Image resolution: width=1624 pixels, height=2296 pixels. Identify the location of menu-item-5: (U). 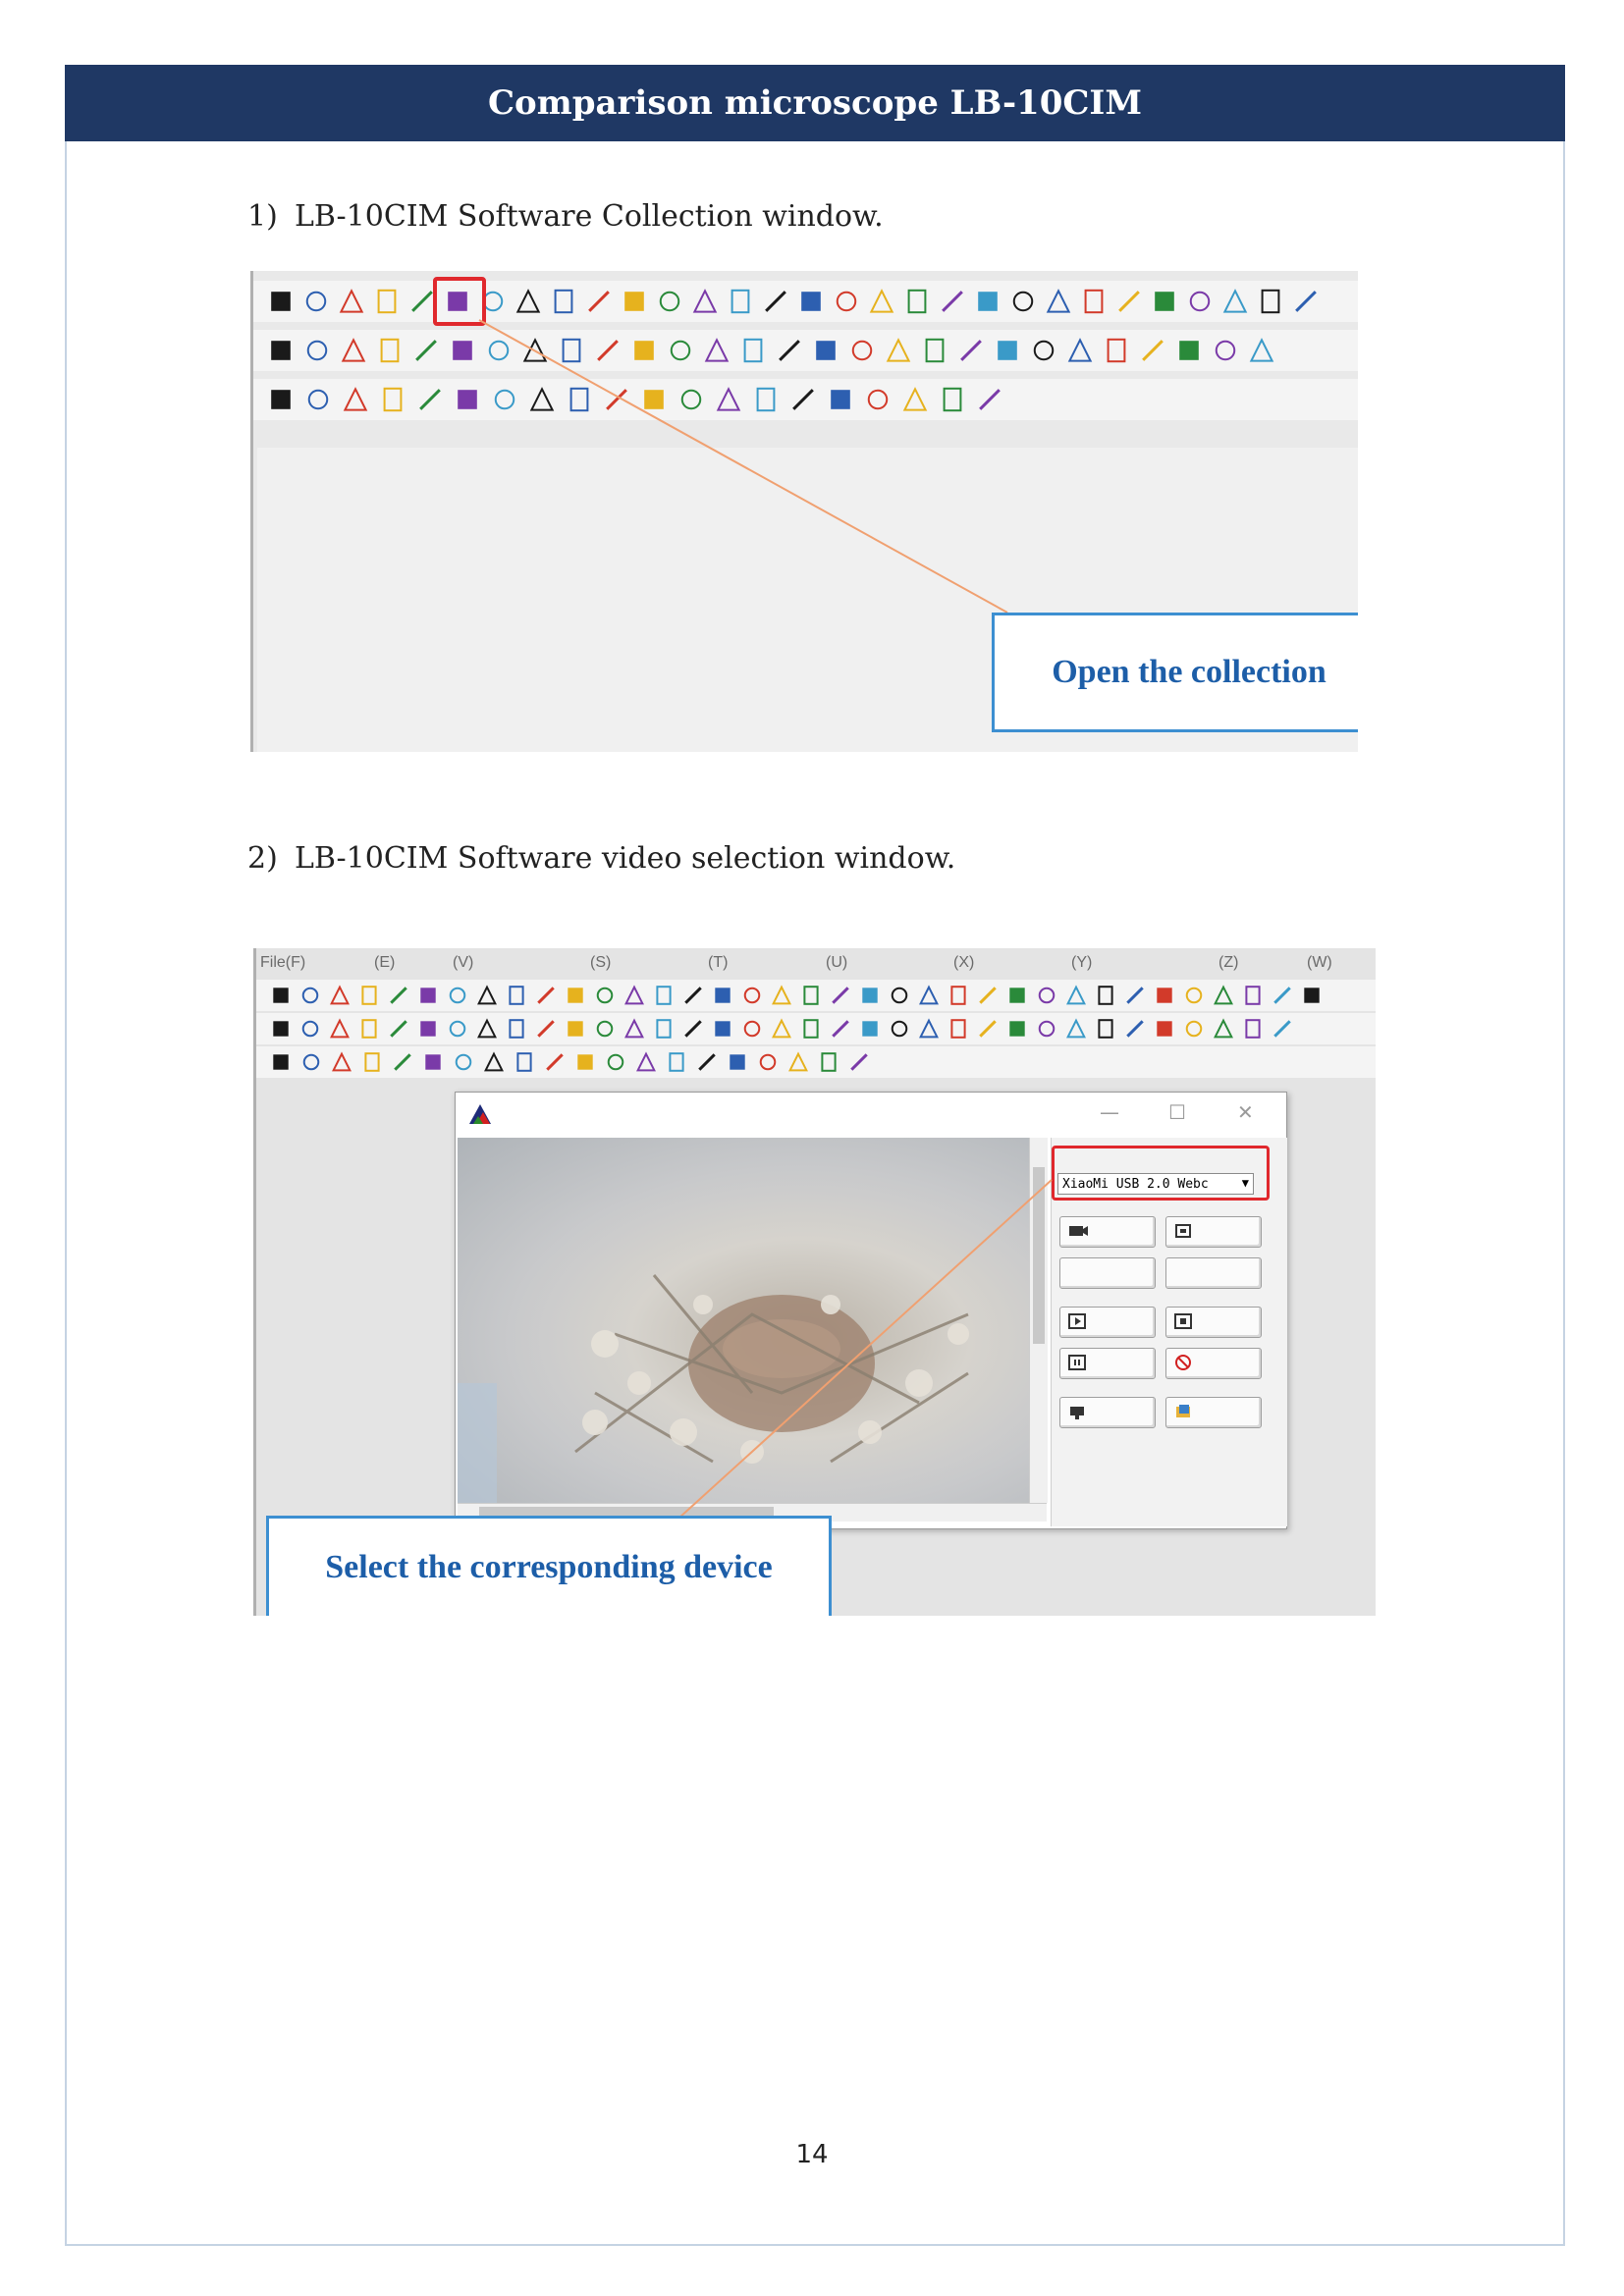
(836, 963).